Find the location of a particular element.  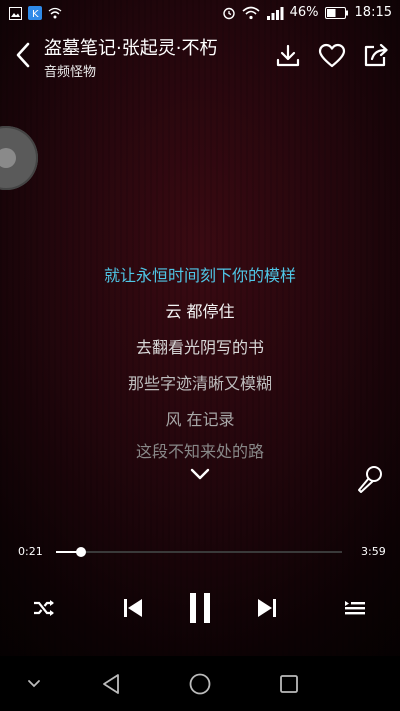

playlist-icon is located at coordinates (355, 608).